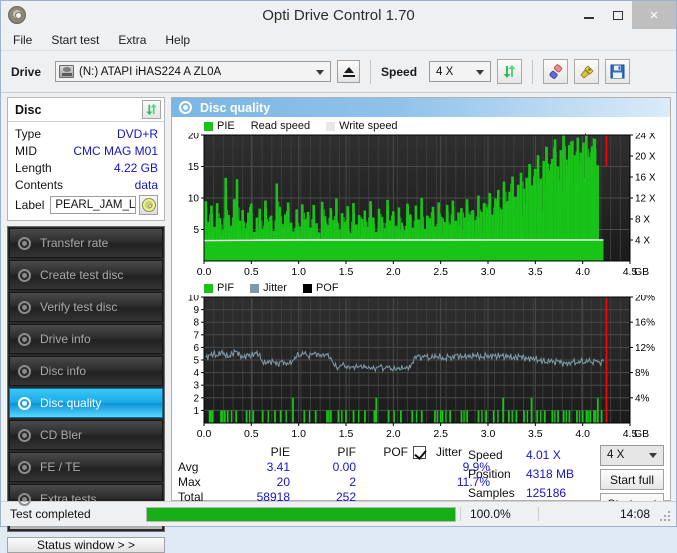  I want to click on test-speed-value: 4 X, so click(616, 455).